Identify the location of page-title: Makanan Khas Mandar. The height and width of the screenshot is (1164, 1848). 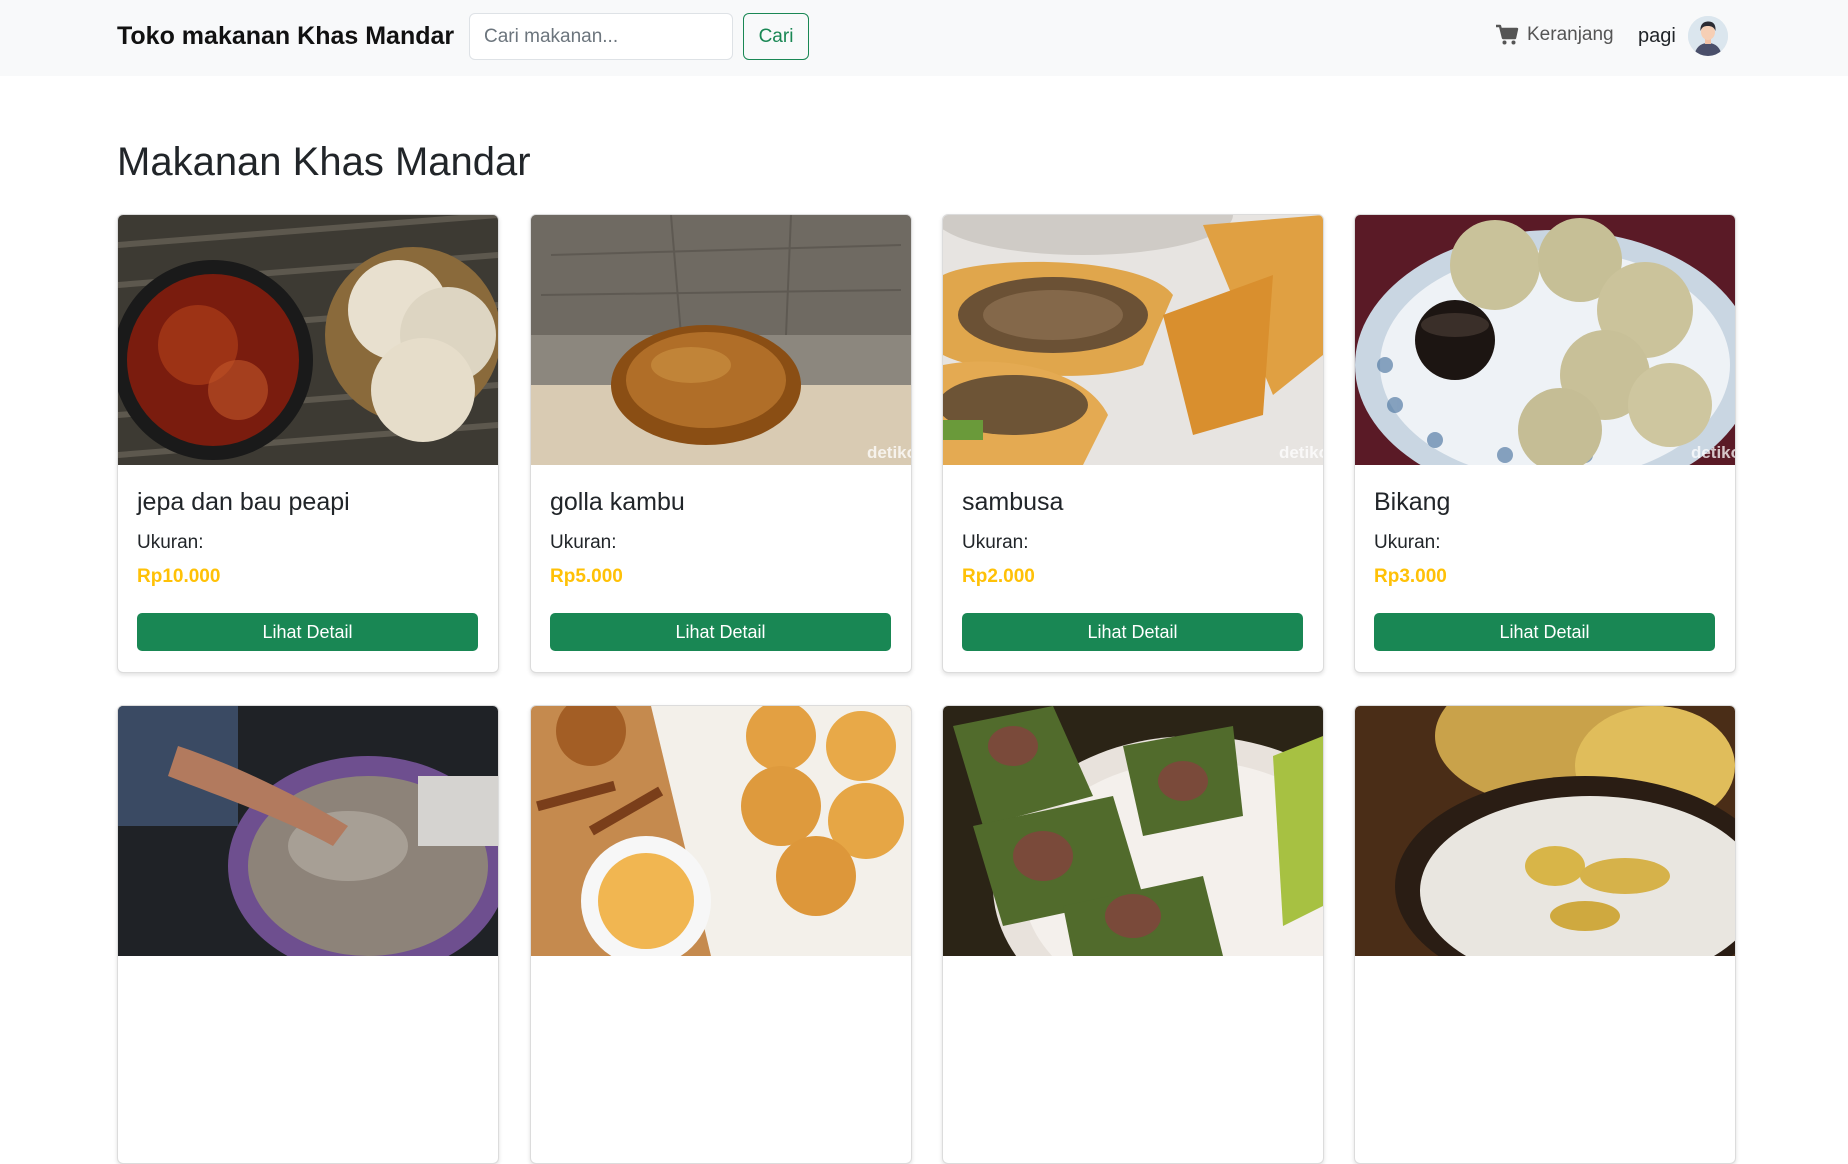
(324, 162).